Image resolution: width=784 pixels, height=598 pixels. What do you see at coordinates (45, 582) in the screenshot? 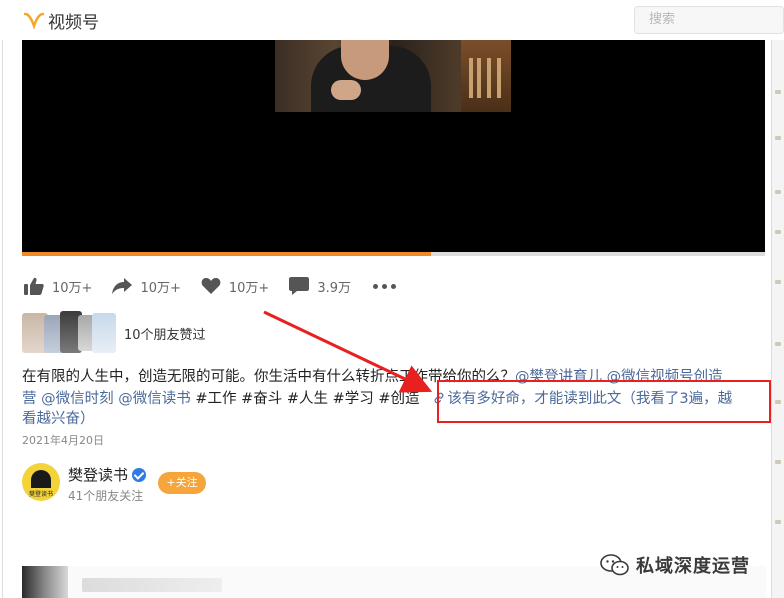
I see `blurred-avatar` at bounding box center [45, 582].